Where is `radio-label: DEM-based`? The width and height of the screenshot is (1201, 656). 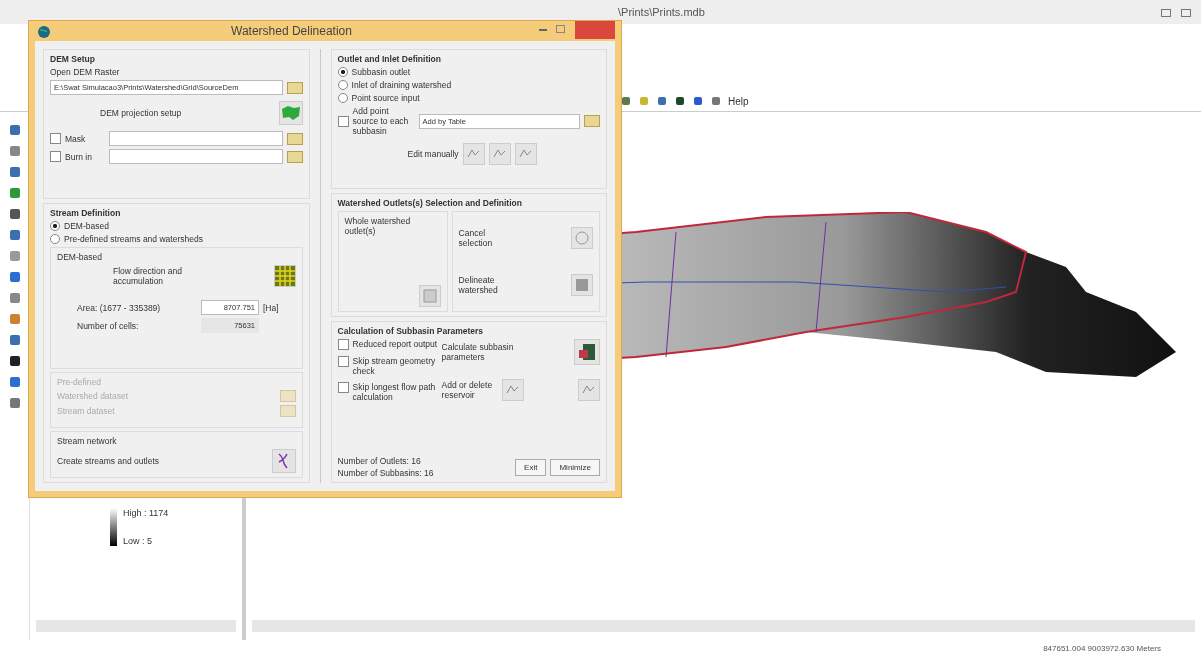
radio-label: DEM-based is located at coordinates (86, 226).